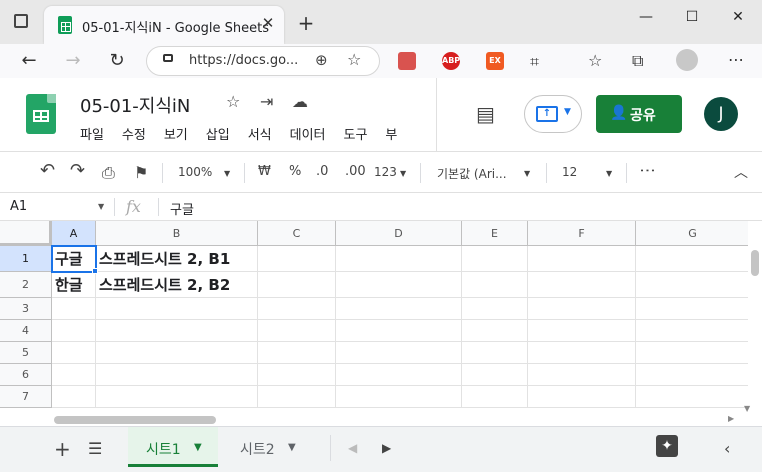  I want to click on redo-icon: ↷, so click(77, 170).